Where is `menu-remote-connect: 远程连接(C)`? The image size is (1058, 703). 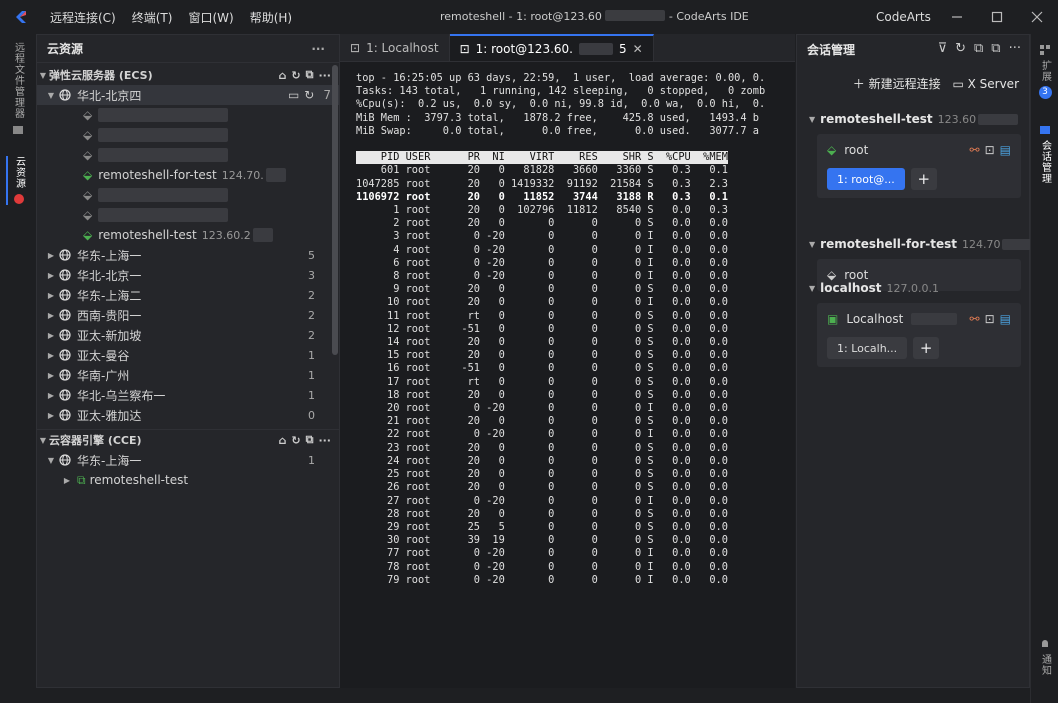
menu-remote-connect: 远程连接(C) is located at coordinates (83, 17).